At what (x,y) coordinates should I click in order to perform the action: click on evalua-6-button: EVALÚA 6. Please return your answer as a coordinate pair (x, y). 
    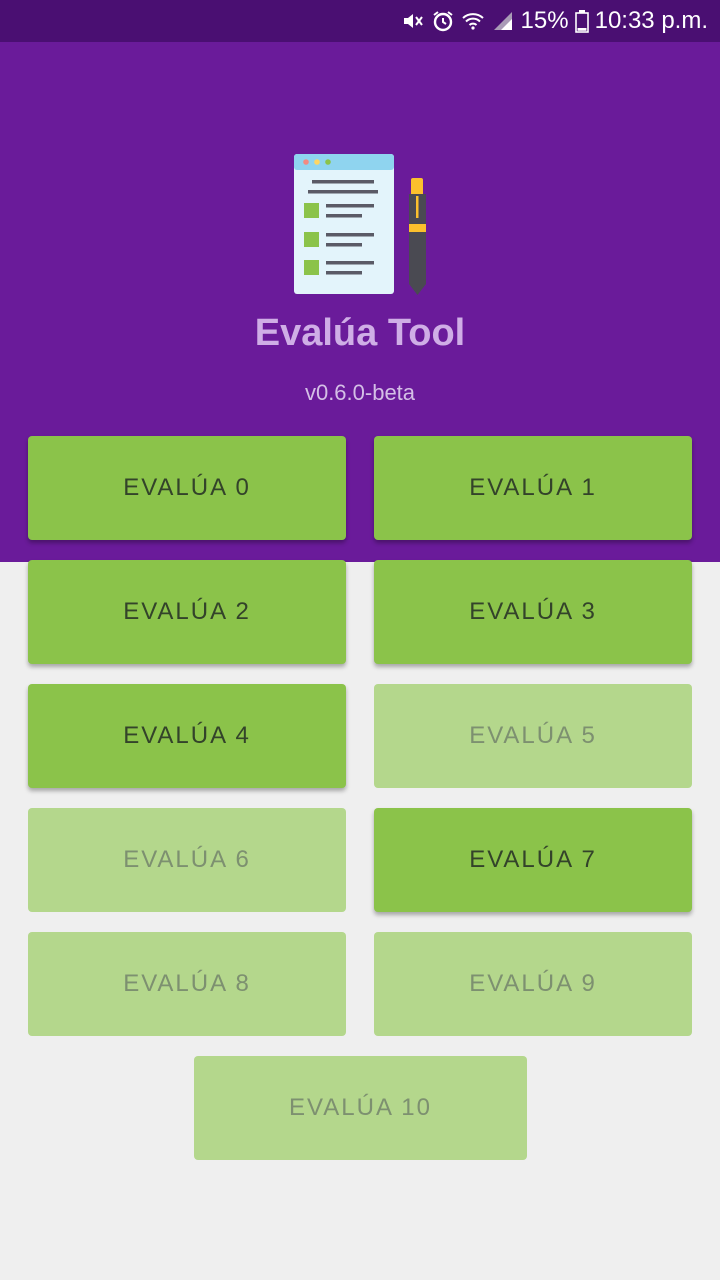
    Looking at the image, I should click on (187, 860).